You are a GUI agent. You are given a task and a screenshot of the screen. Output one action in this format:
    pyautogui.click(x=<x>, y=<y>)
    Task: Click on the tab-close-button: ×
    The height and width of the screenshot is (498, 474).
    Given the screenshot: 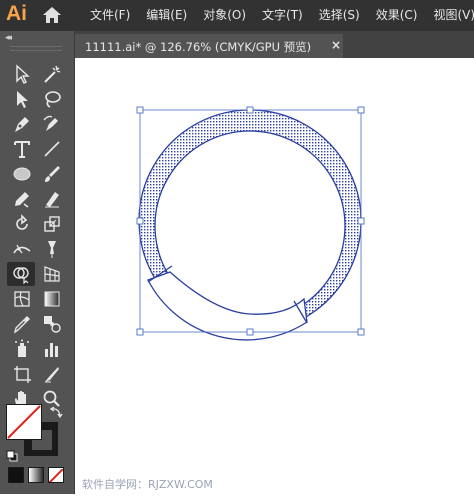 What is the action you would take?
    pyautogui.click(x=336, y=45)
    